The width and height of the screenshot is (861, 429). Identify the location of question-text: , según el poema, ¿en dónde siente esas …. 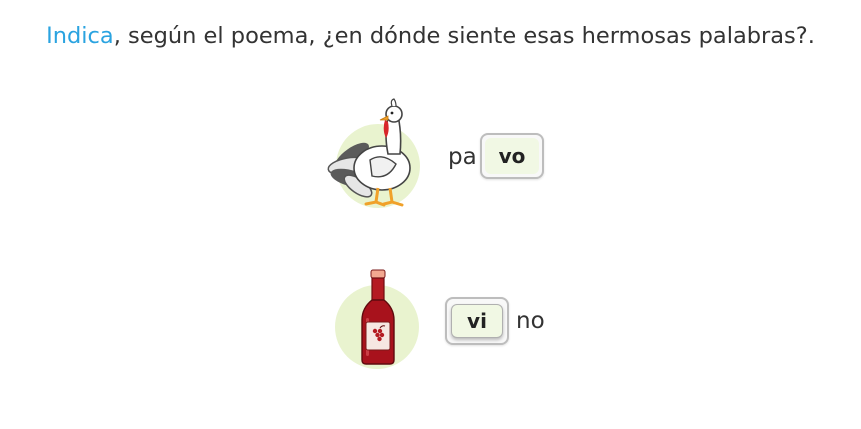
(464, 36).